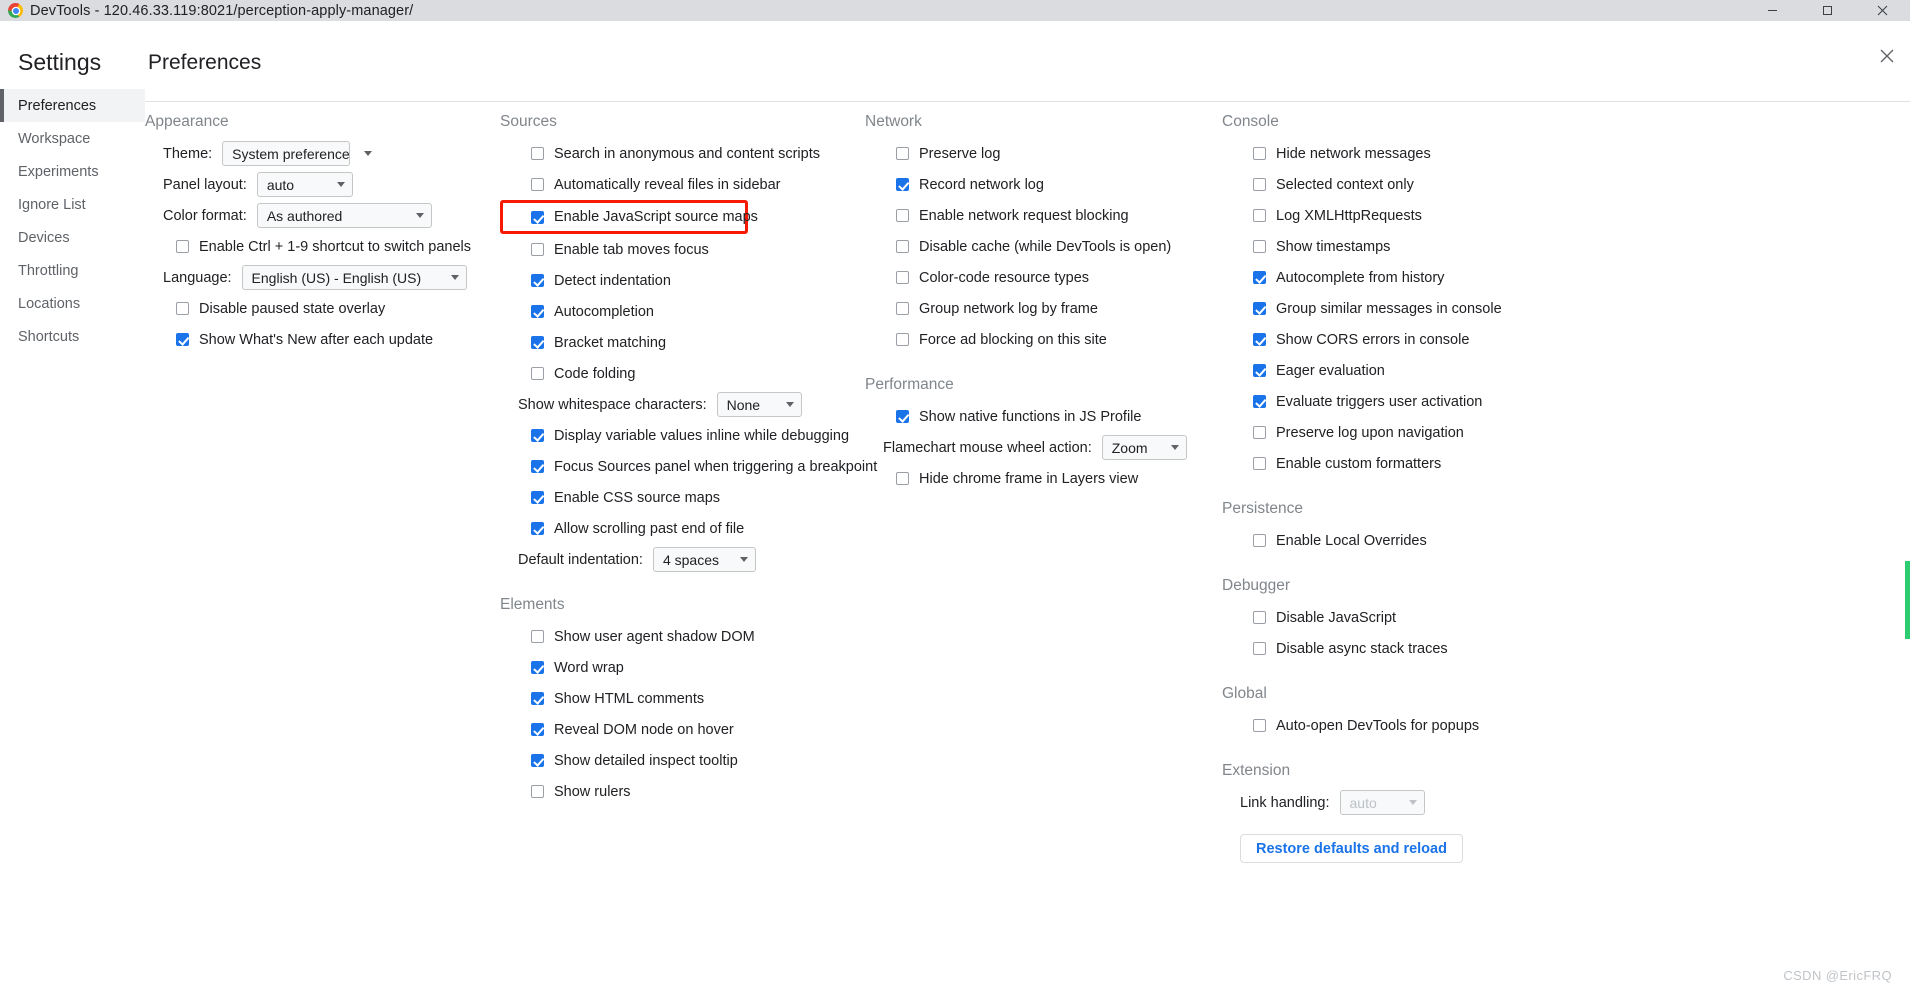 This screenshot has width=1910, height=997. Describe the element at coordinates (682, 311) in the screenshot. I see `checkbox-row-autocompletion: Autocompletion` at that location.